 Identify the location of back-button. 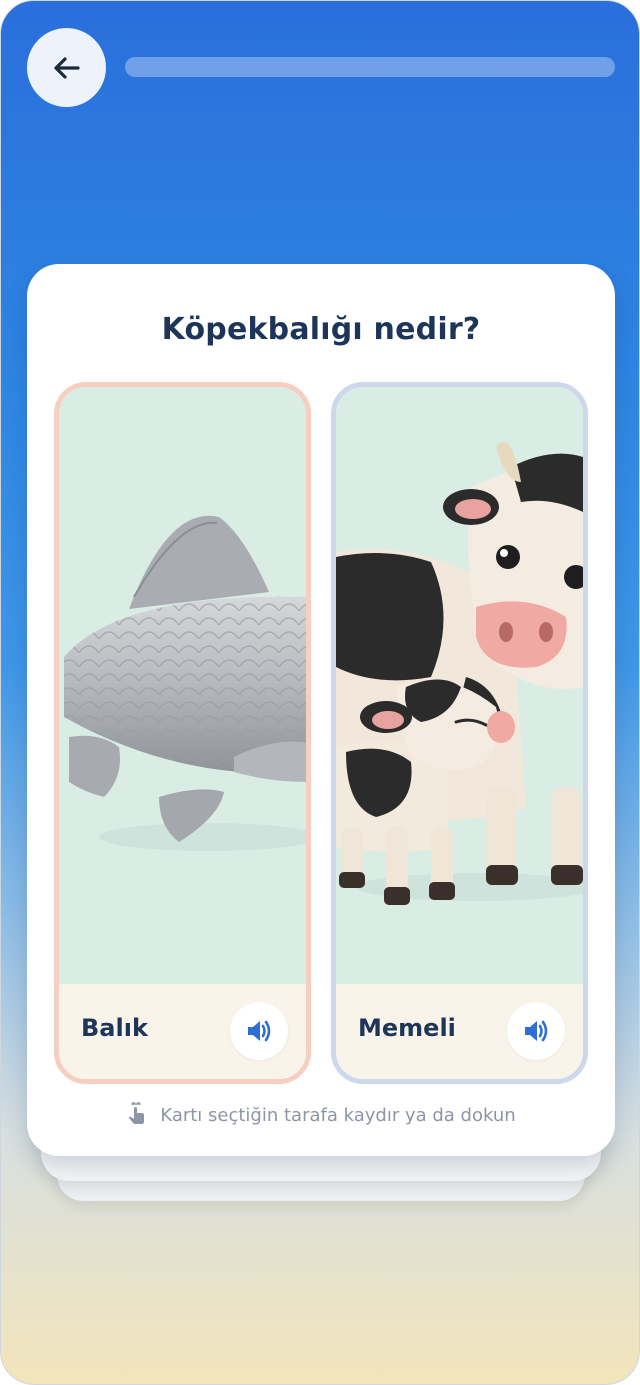
(66, 67).